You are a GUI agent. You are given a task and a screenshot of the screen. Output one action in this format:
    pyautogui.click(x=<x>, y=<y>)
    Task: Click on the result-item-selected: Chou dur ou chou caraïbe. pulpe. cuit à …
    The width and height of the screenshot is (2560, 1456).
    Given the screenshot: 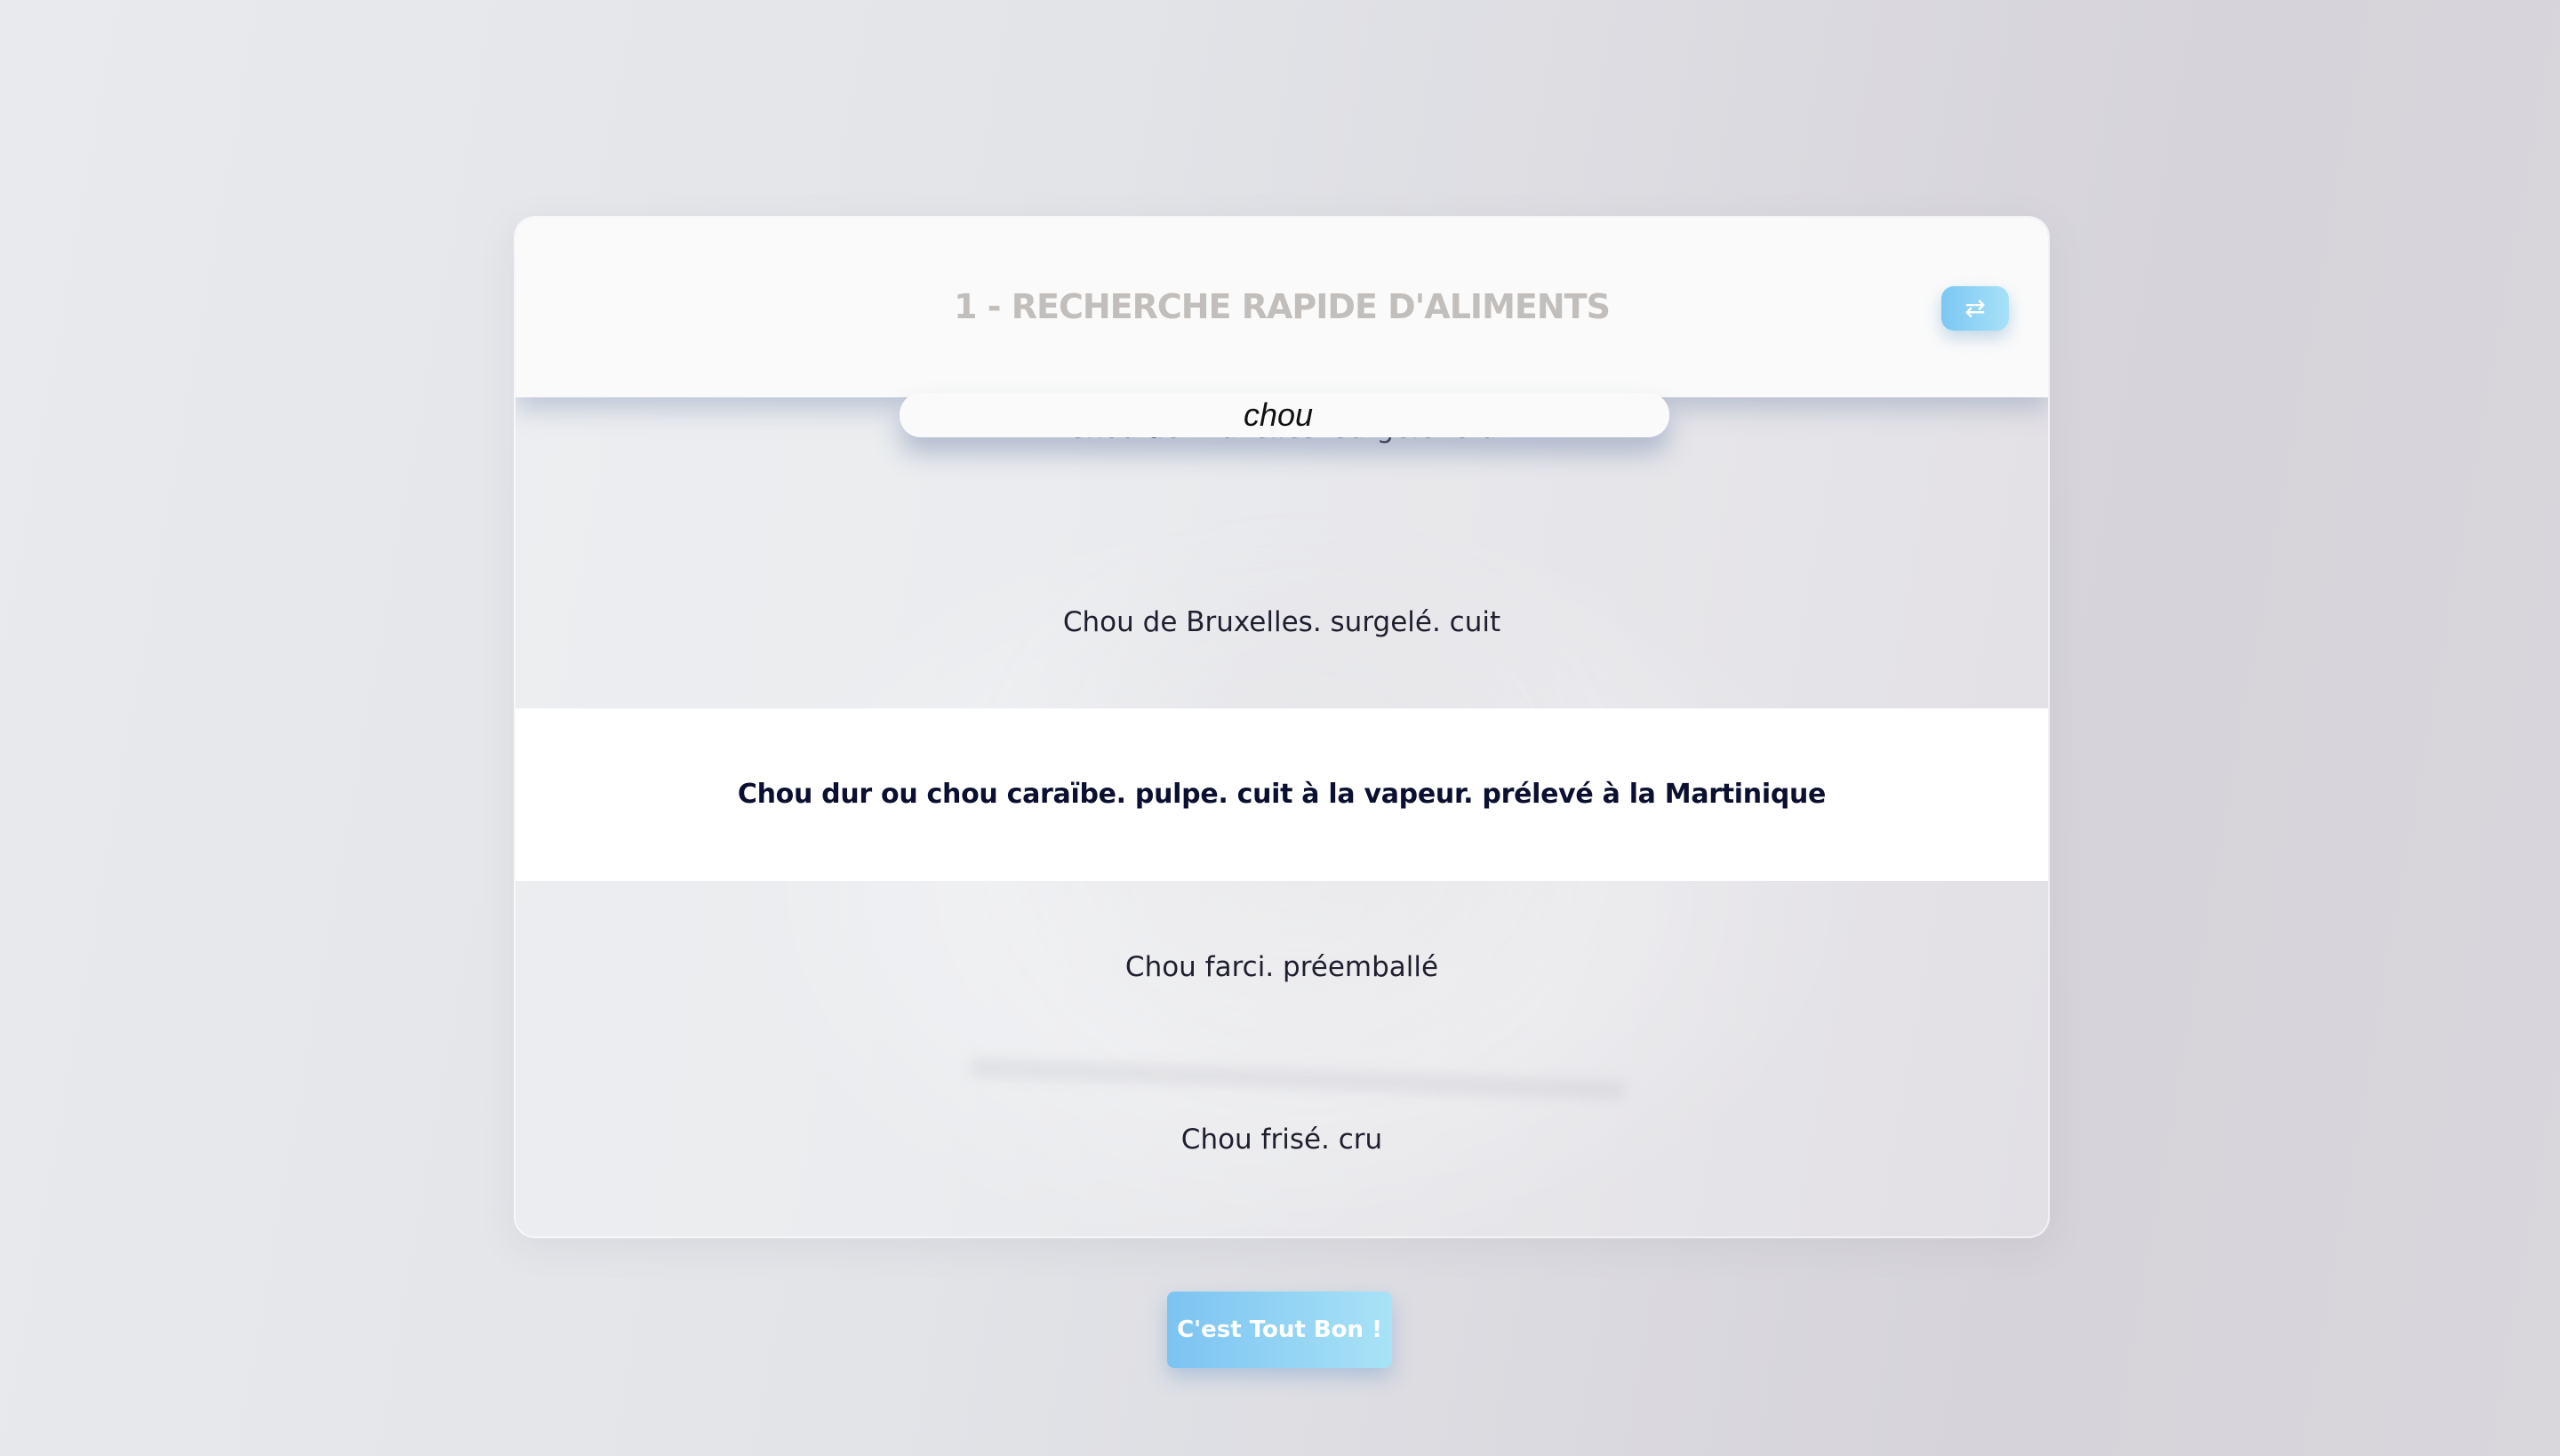 What is the action you would take?
    pyautogui.click(x=1282, y=794)
    